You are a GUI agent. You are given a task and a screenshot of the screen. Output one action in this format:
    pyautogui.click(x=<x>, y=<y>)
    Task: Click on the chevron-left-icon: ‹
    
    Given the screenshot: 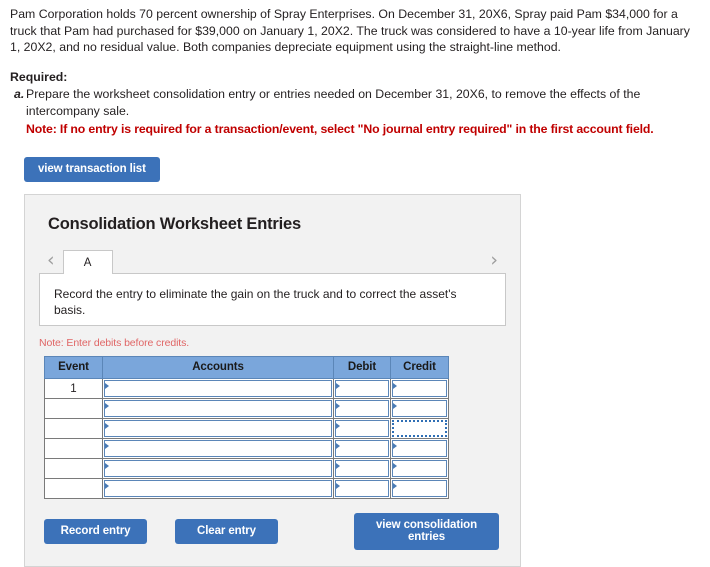 What is the action you would take?
    pyautogui.click(x=51, y=262)
    